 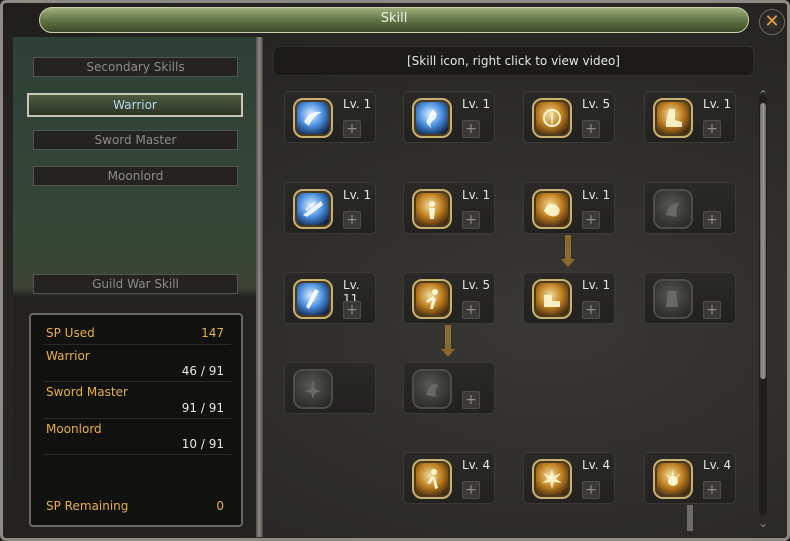 What do you see at coordinates (513, 61) in the screenshot?
I see `tree-header: [Skill icon, right click to view video]` at bounding box center [513, 61].